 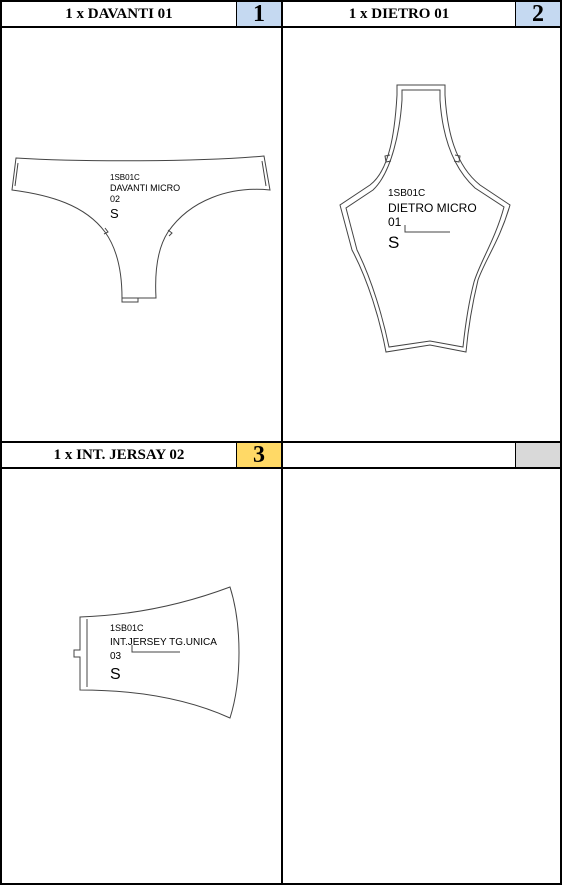 What do you see at coordinates (116, 656) in the screenshot?
I see `jersey-index: 03` at bounding box center [116, 656].